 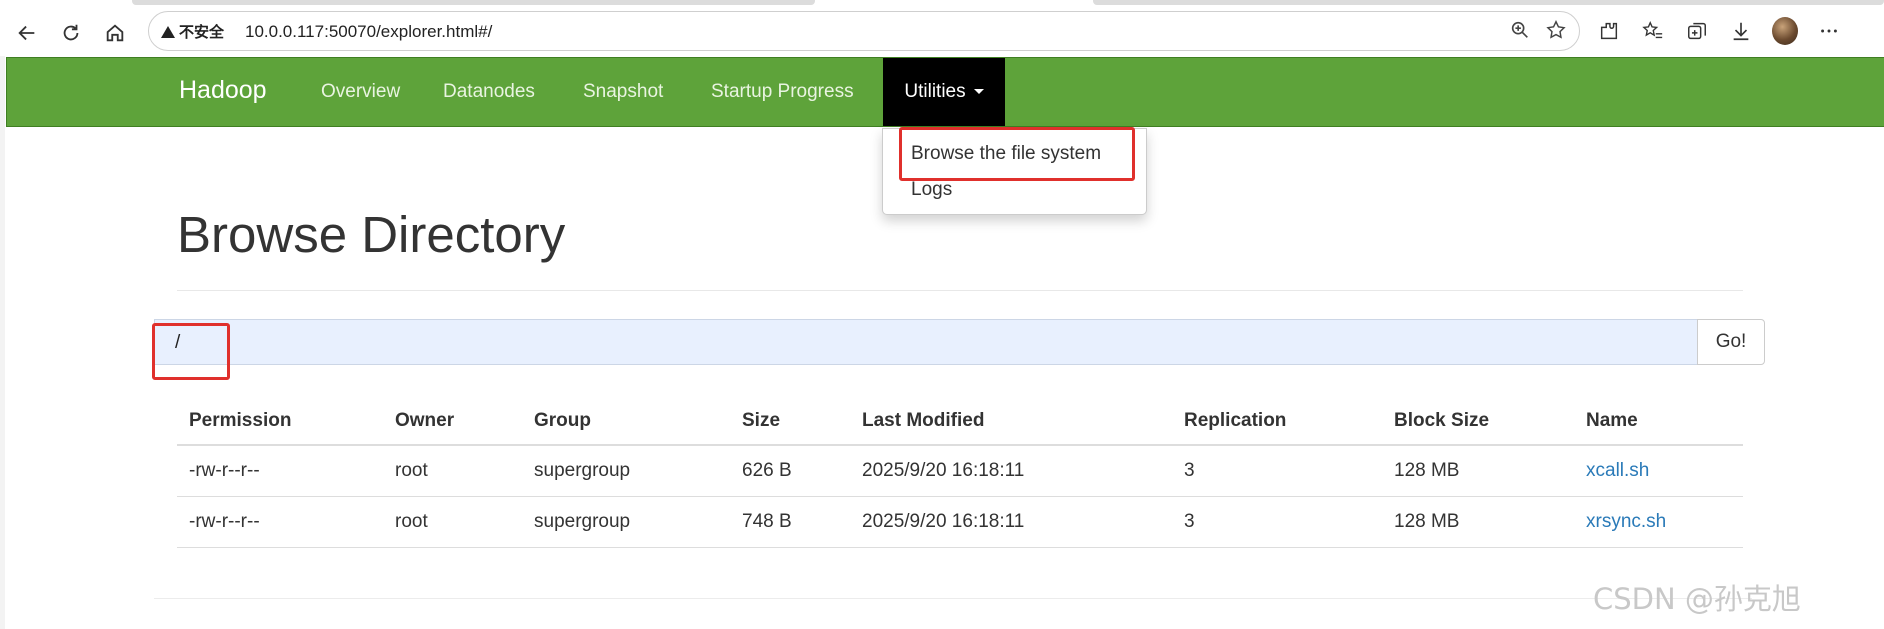 What do you see at coordinates (782, 92) in the screenshot?
I see `nav-startup-progress: Startup Progress` at bounding box center [782, 92].